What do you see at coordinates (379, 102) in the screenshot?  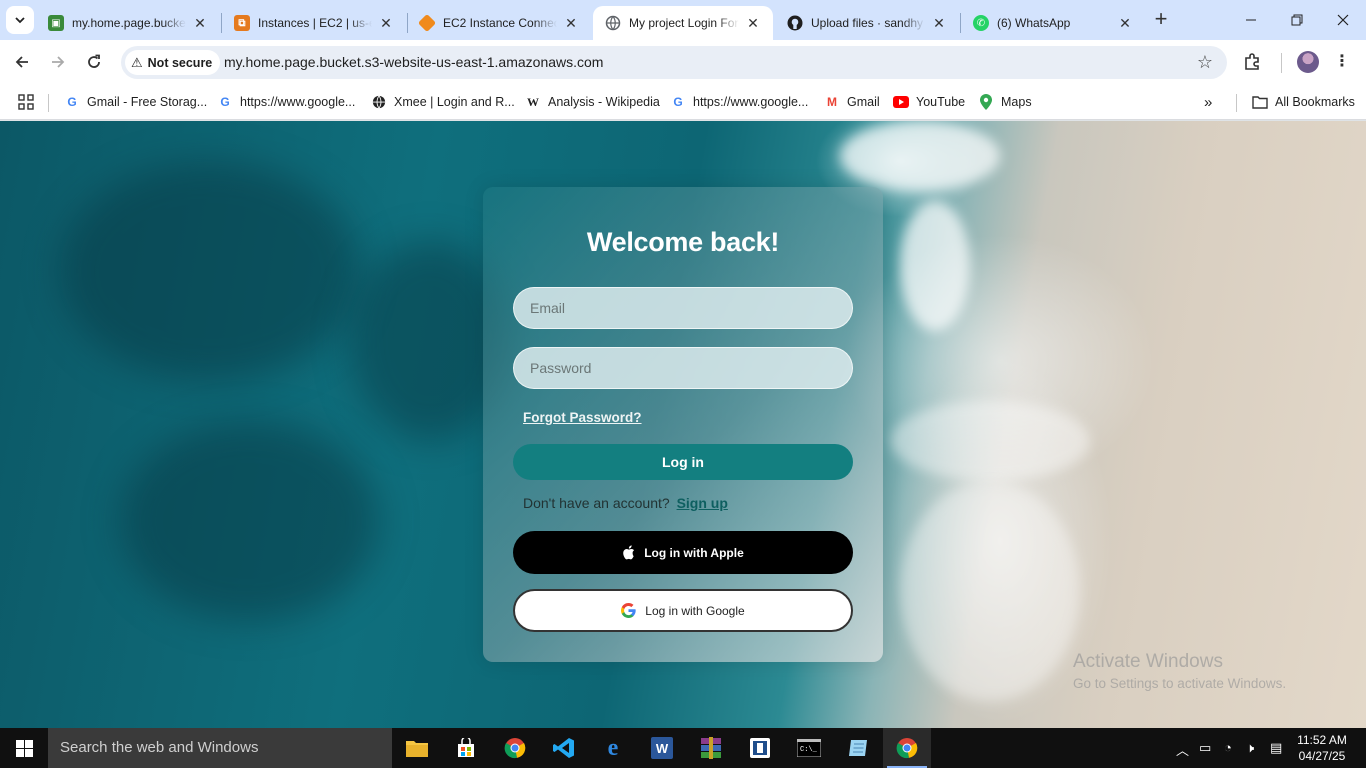 I see `globe-icon` at bounding box center [379, 102].